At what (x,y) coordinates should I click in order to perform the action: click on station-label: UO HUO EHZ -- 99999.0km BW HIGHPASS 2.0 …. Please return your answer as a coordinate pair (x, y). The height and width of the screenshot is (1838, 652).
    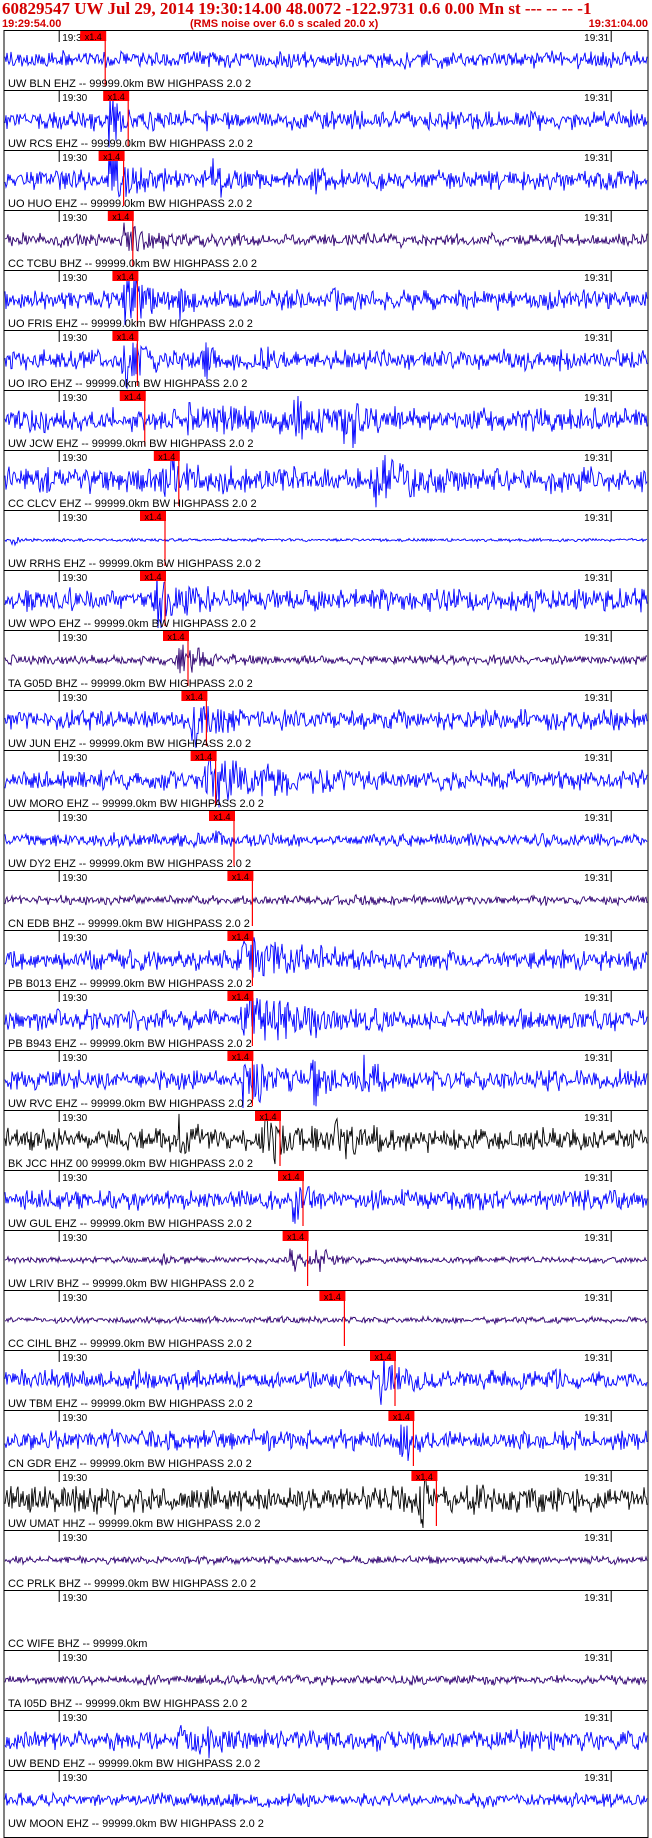
    Looking at the image, I should click on (130, 204).